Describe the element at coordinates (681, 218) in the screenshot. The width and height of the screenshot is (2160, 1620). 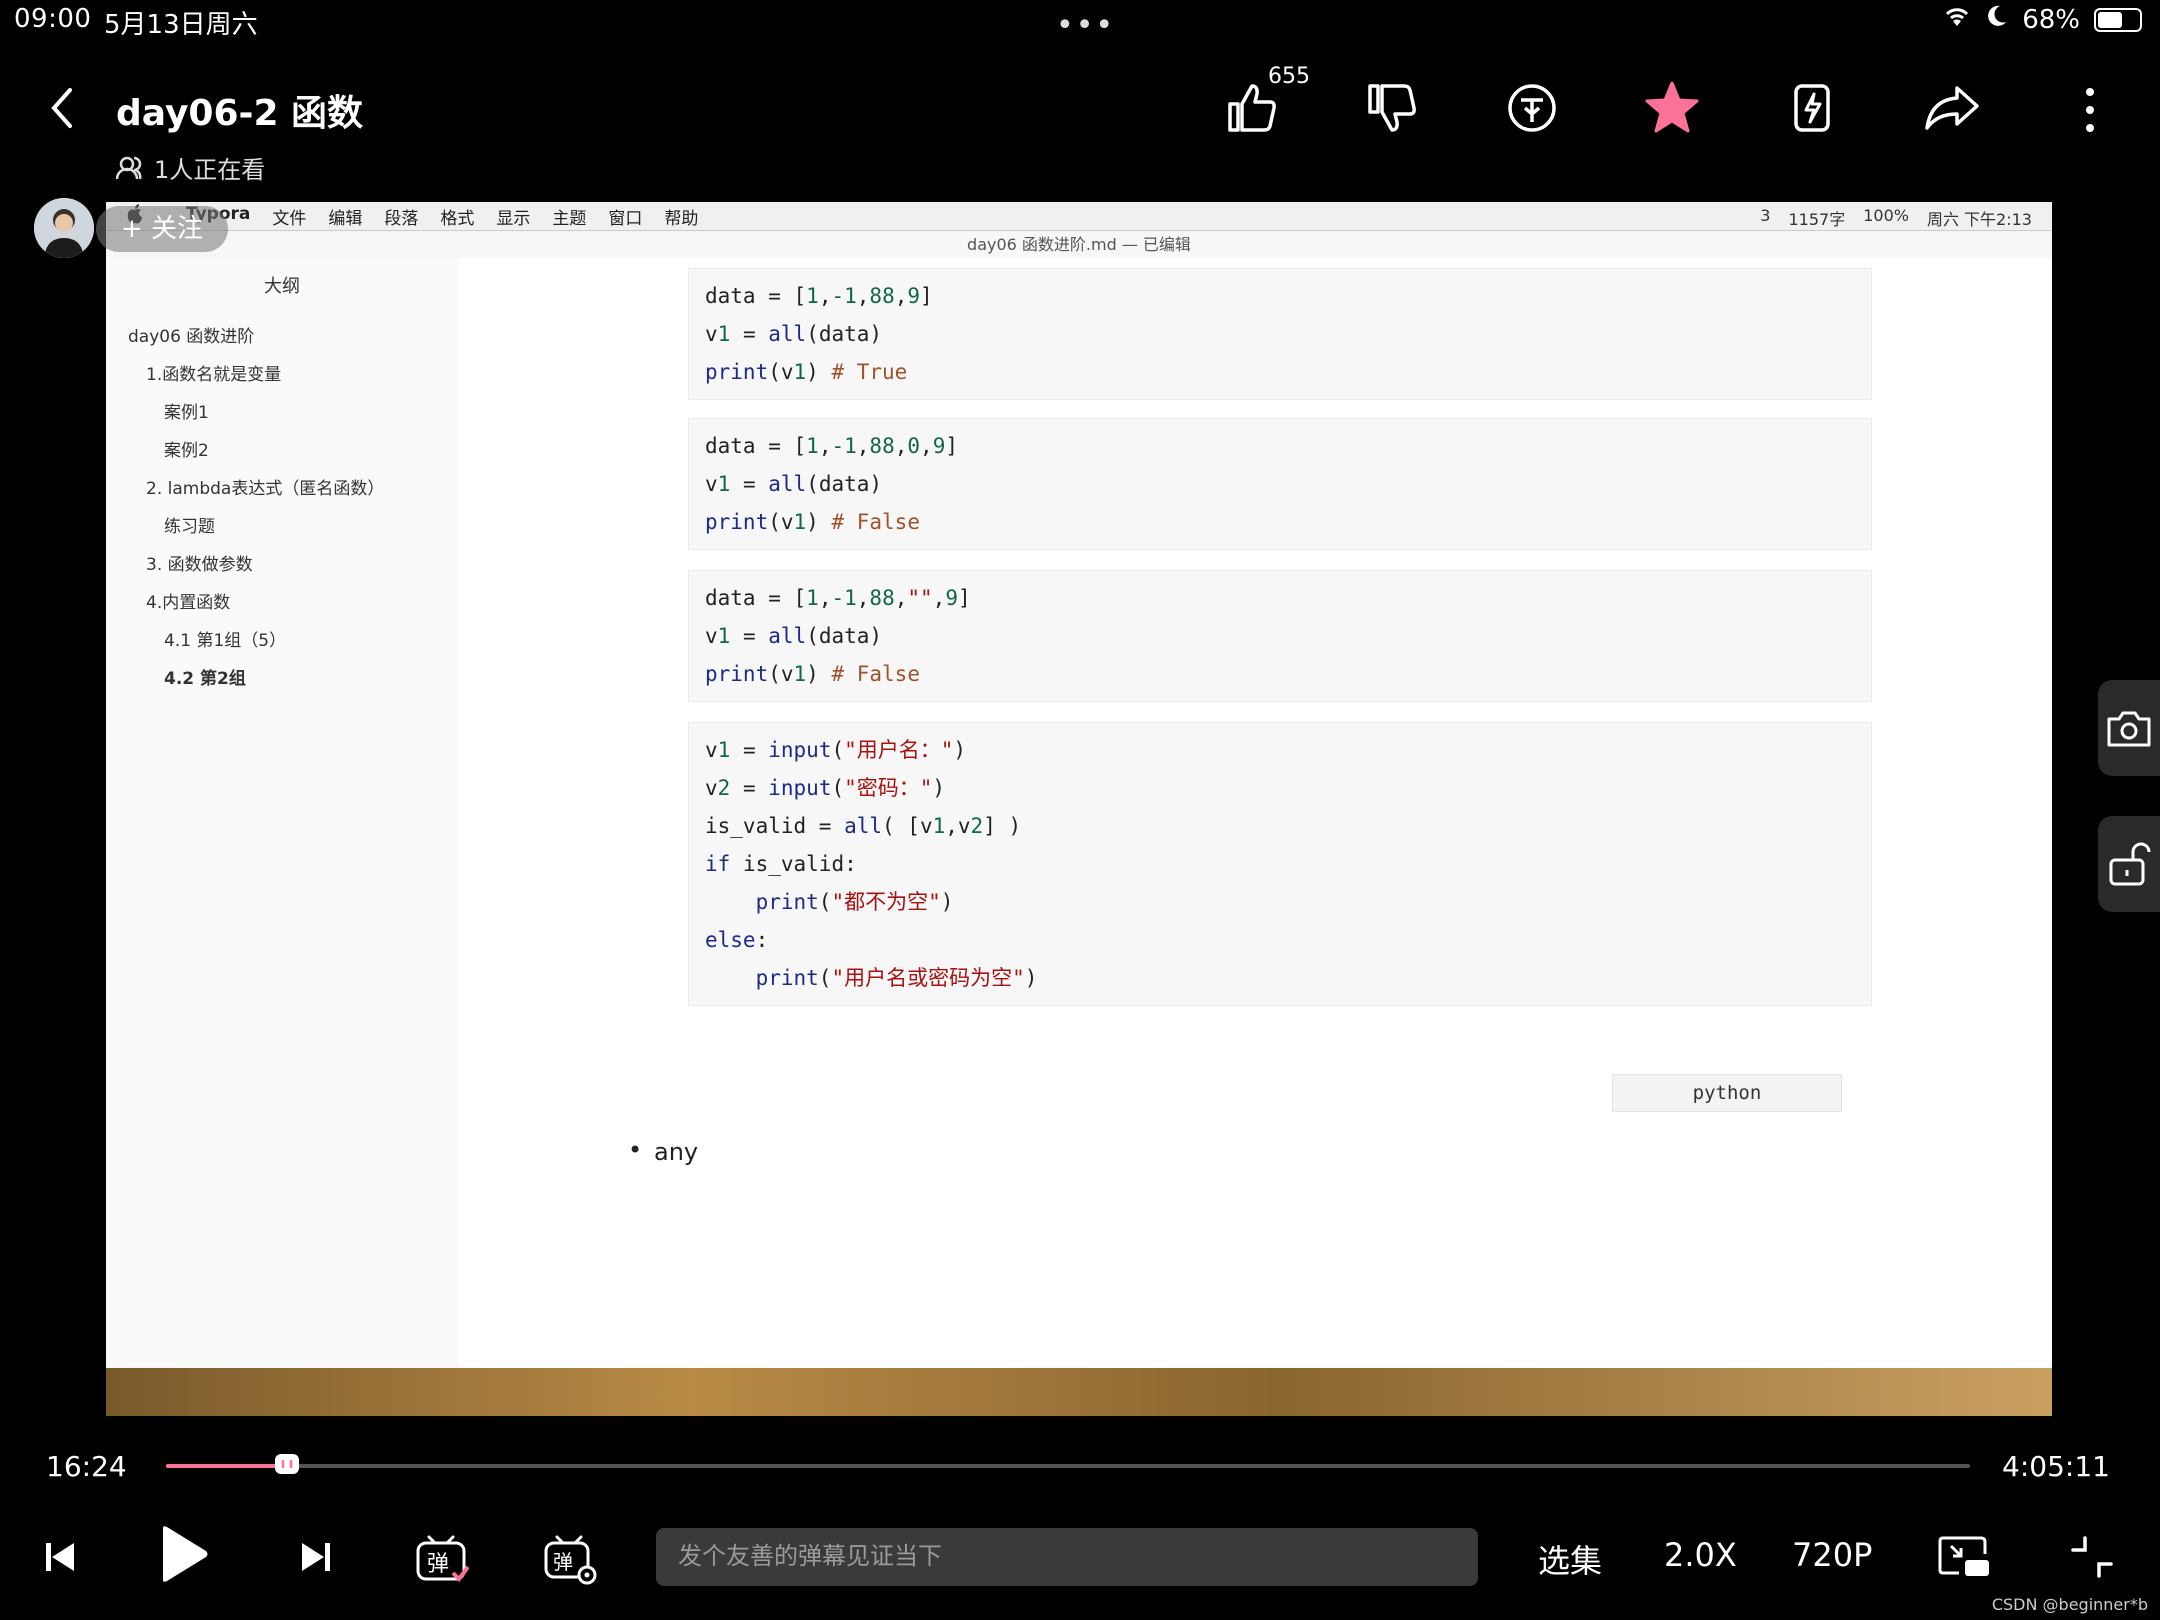
I see `menu-item: 帮助` at that location.